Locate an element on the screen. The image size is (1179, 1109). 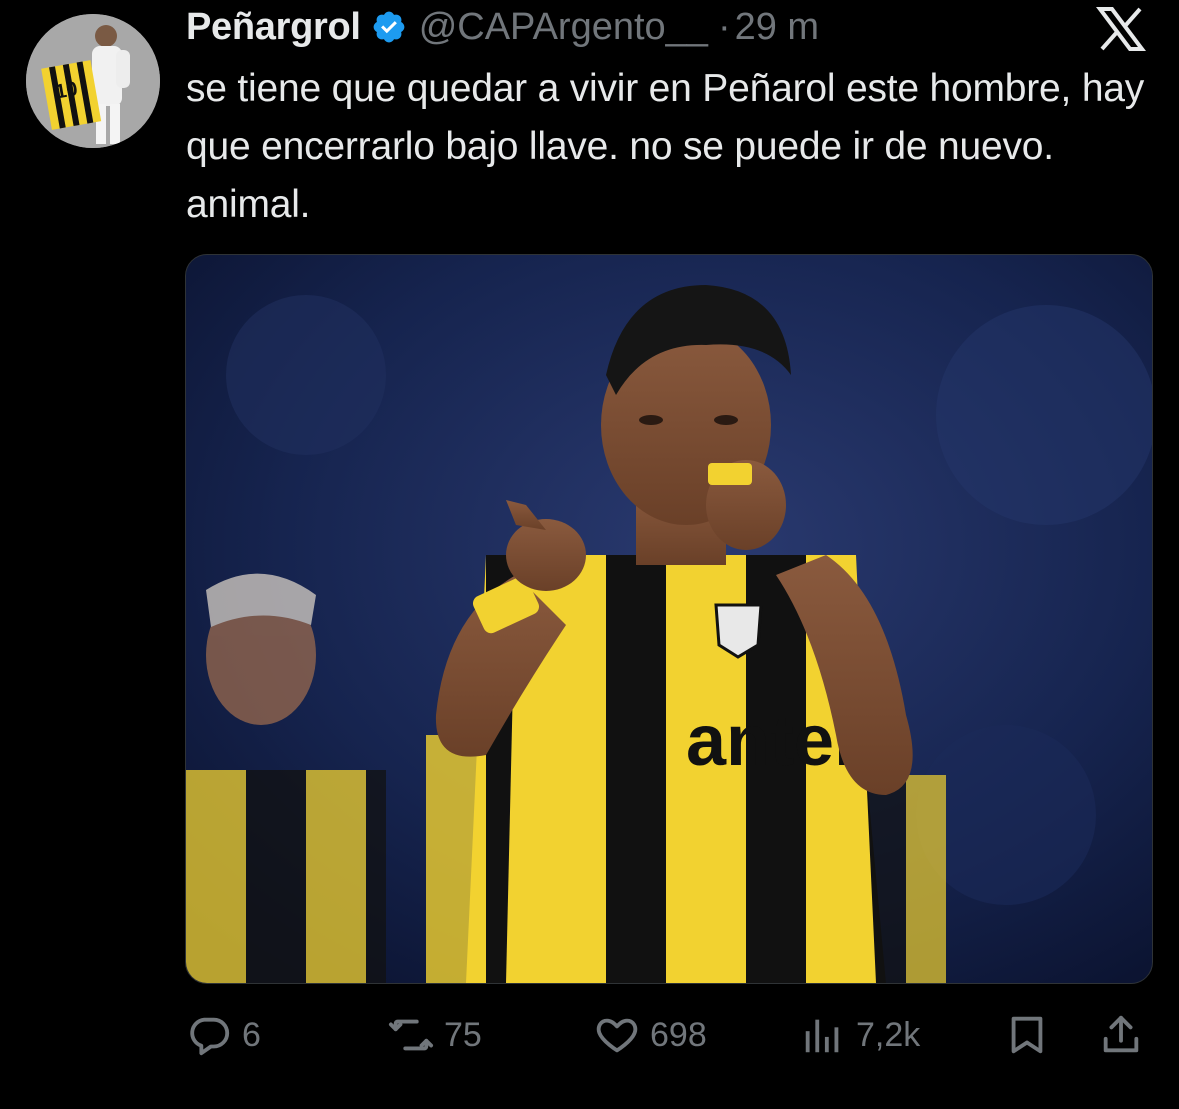
user-handle: @CAPArgento__ is located at coordinates (563, 27).